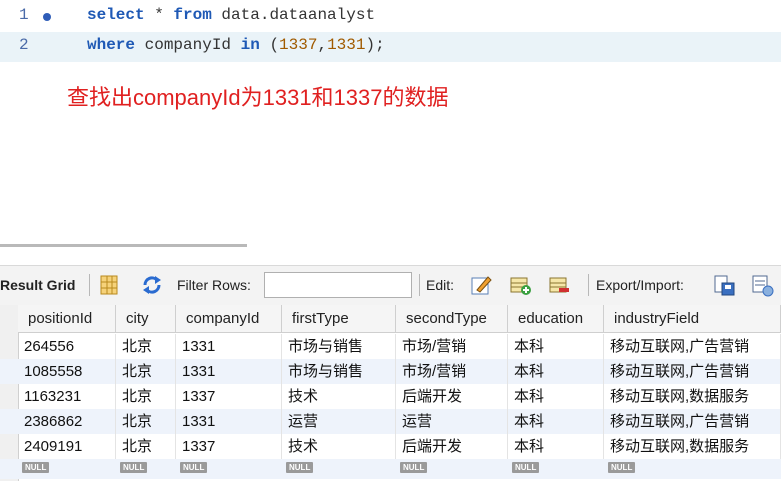 The image size is (781, 481). What do you see at coordinates (67, 421) in the screenshot?
I see `cell-positionId: 2386862` at bounding box center [67, 421].